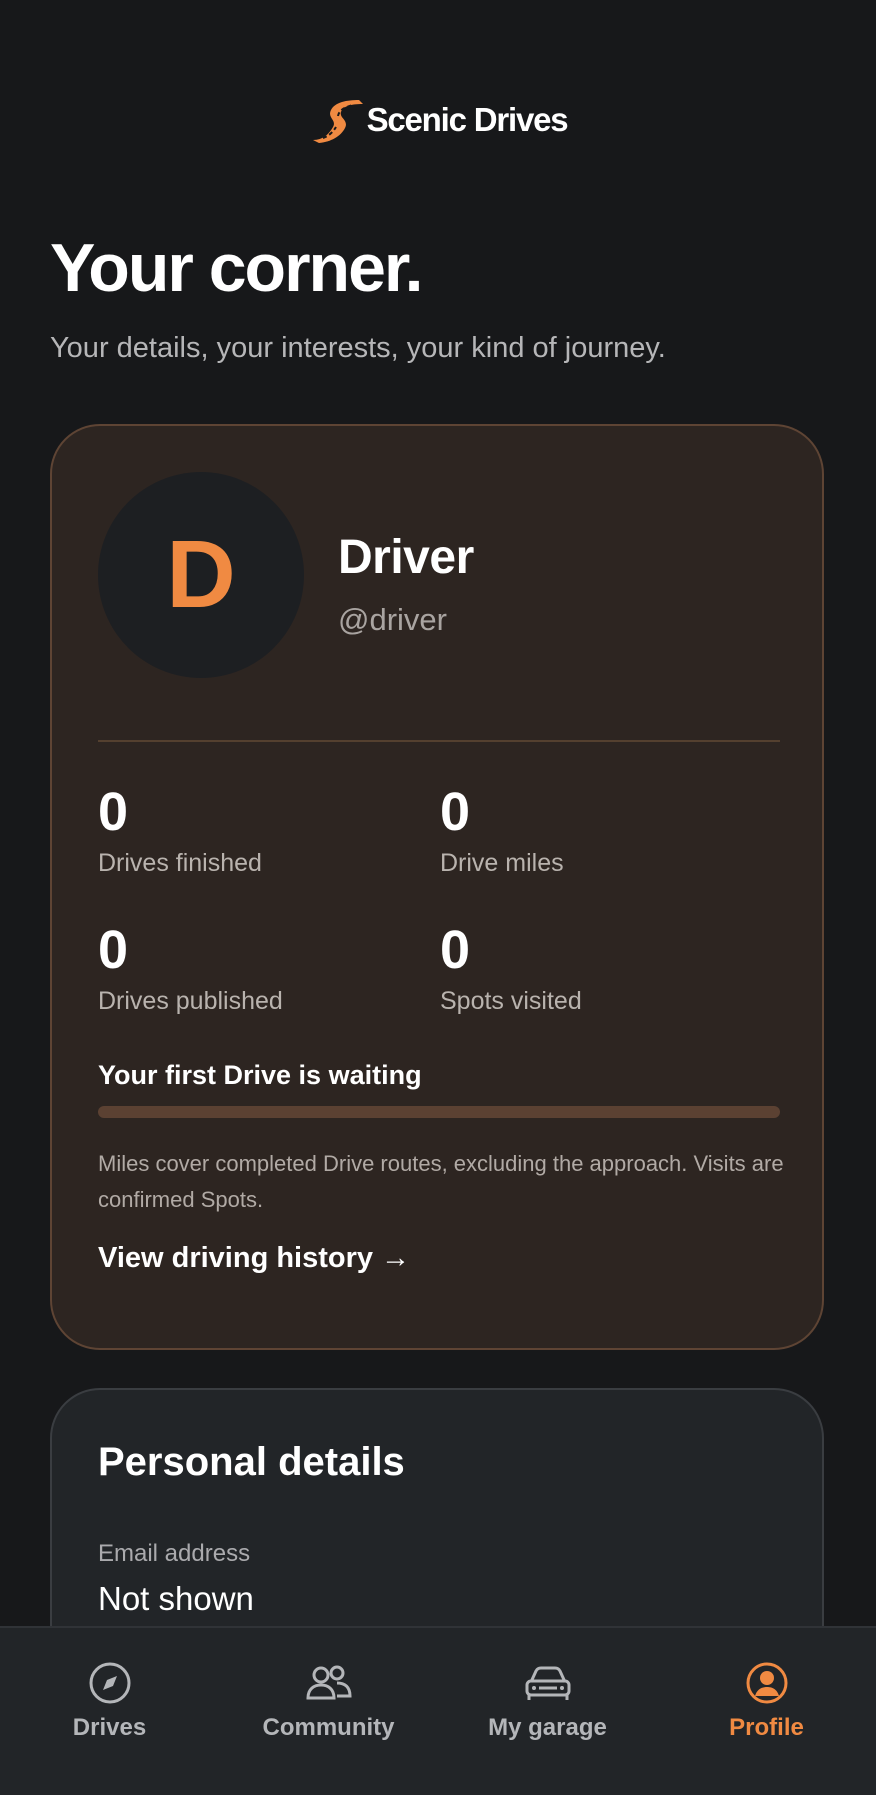 This screenshot has width=876, height=1795. What do you see at coordinates (439, 1112) in the screenshot?
I see `progress-bar` at bounding box center [439, 1112].